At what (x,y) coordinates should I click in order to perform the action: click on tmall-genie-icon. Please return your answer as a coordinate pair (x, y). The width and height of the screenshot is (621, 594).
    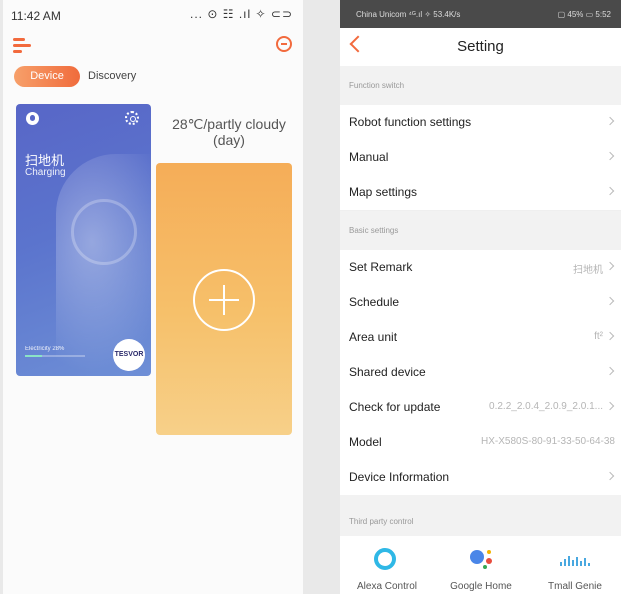
    Looking at the image, I should click on (575, 561).